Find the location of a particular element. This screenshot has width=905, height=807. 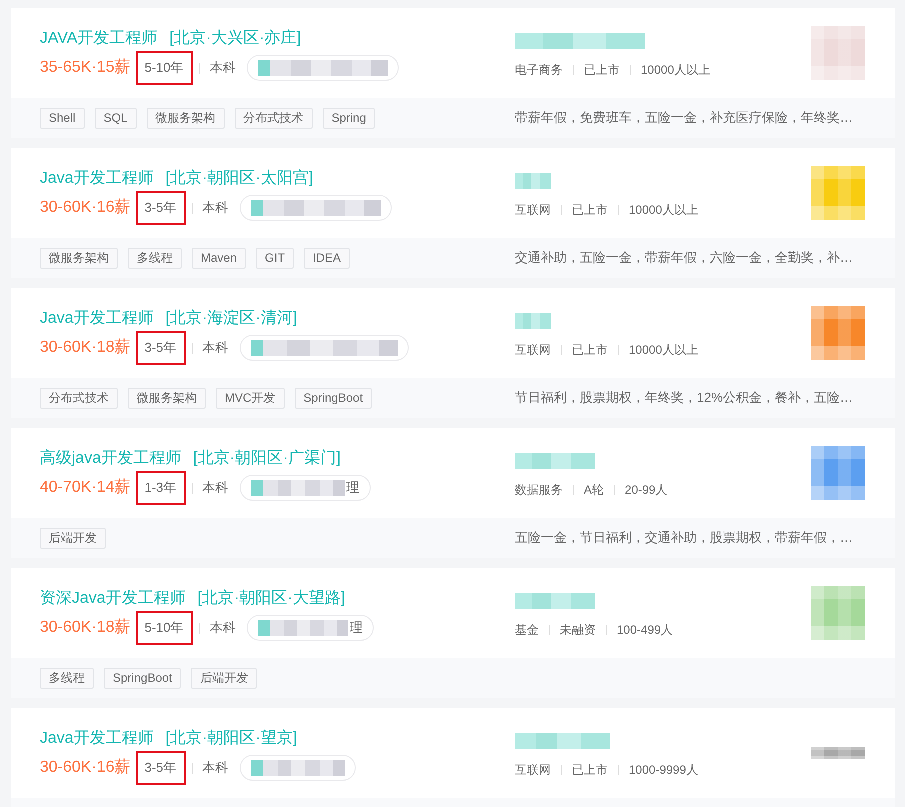

job-card: Java开发工程师 [北京·朝阳区·望京] 30-60K·16薪 3-5年 本科 互联网 已上市 1000-9999人 is located at coordinates (453, 757).